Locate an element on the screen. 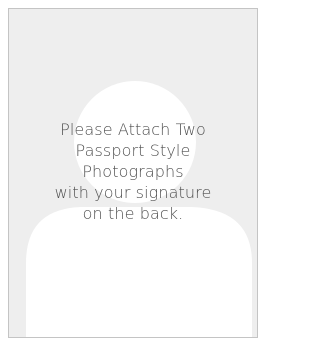 Image resolution: width=320 pixels, height=346 pixels. instruction-line: with your signature is located at coordinates (133, 192).